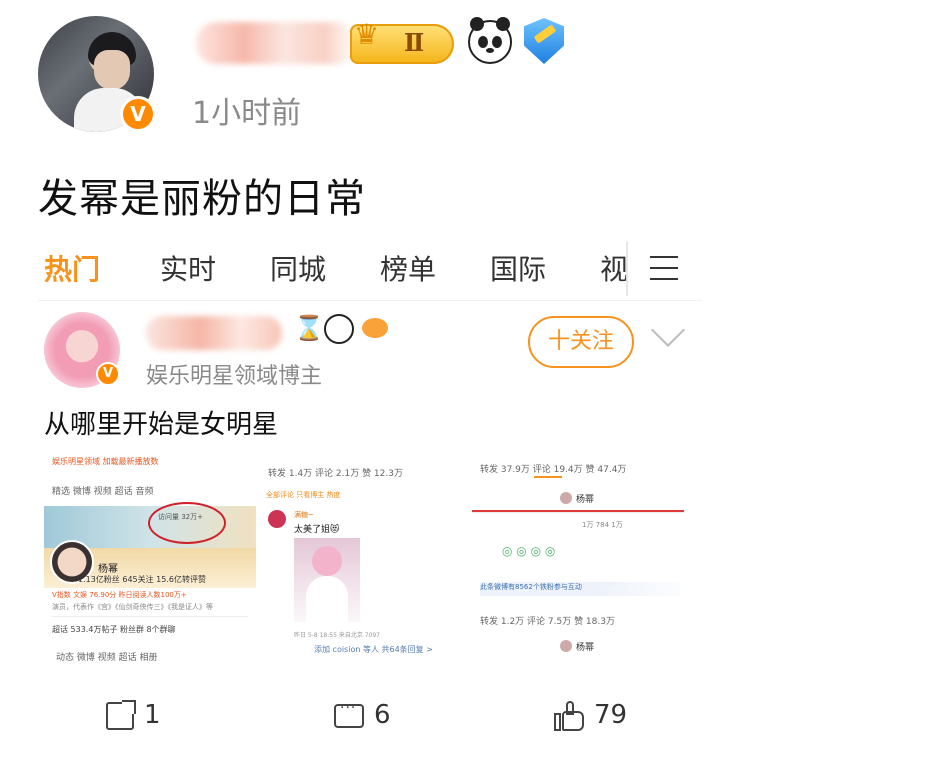 The height and width of the screenshot is (762, 932). I want to click on author-name-blurred, so click(276, 43).